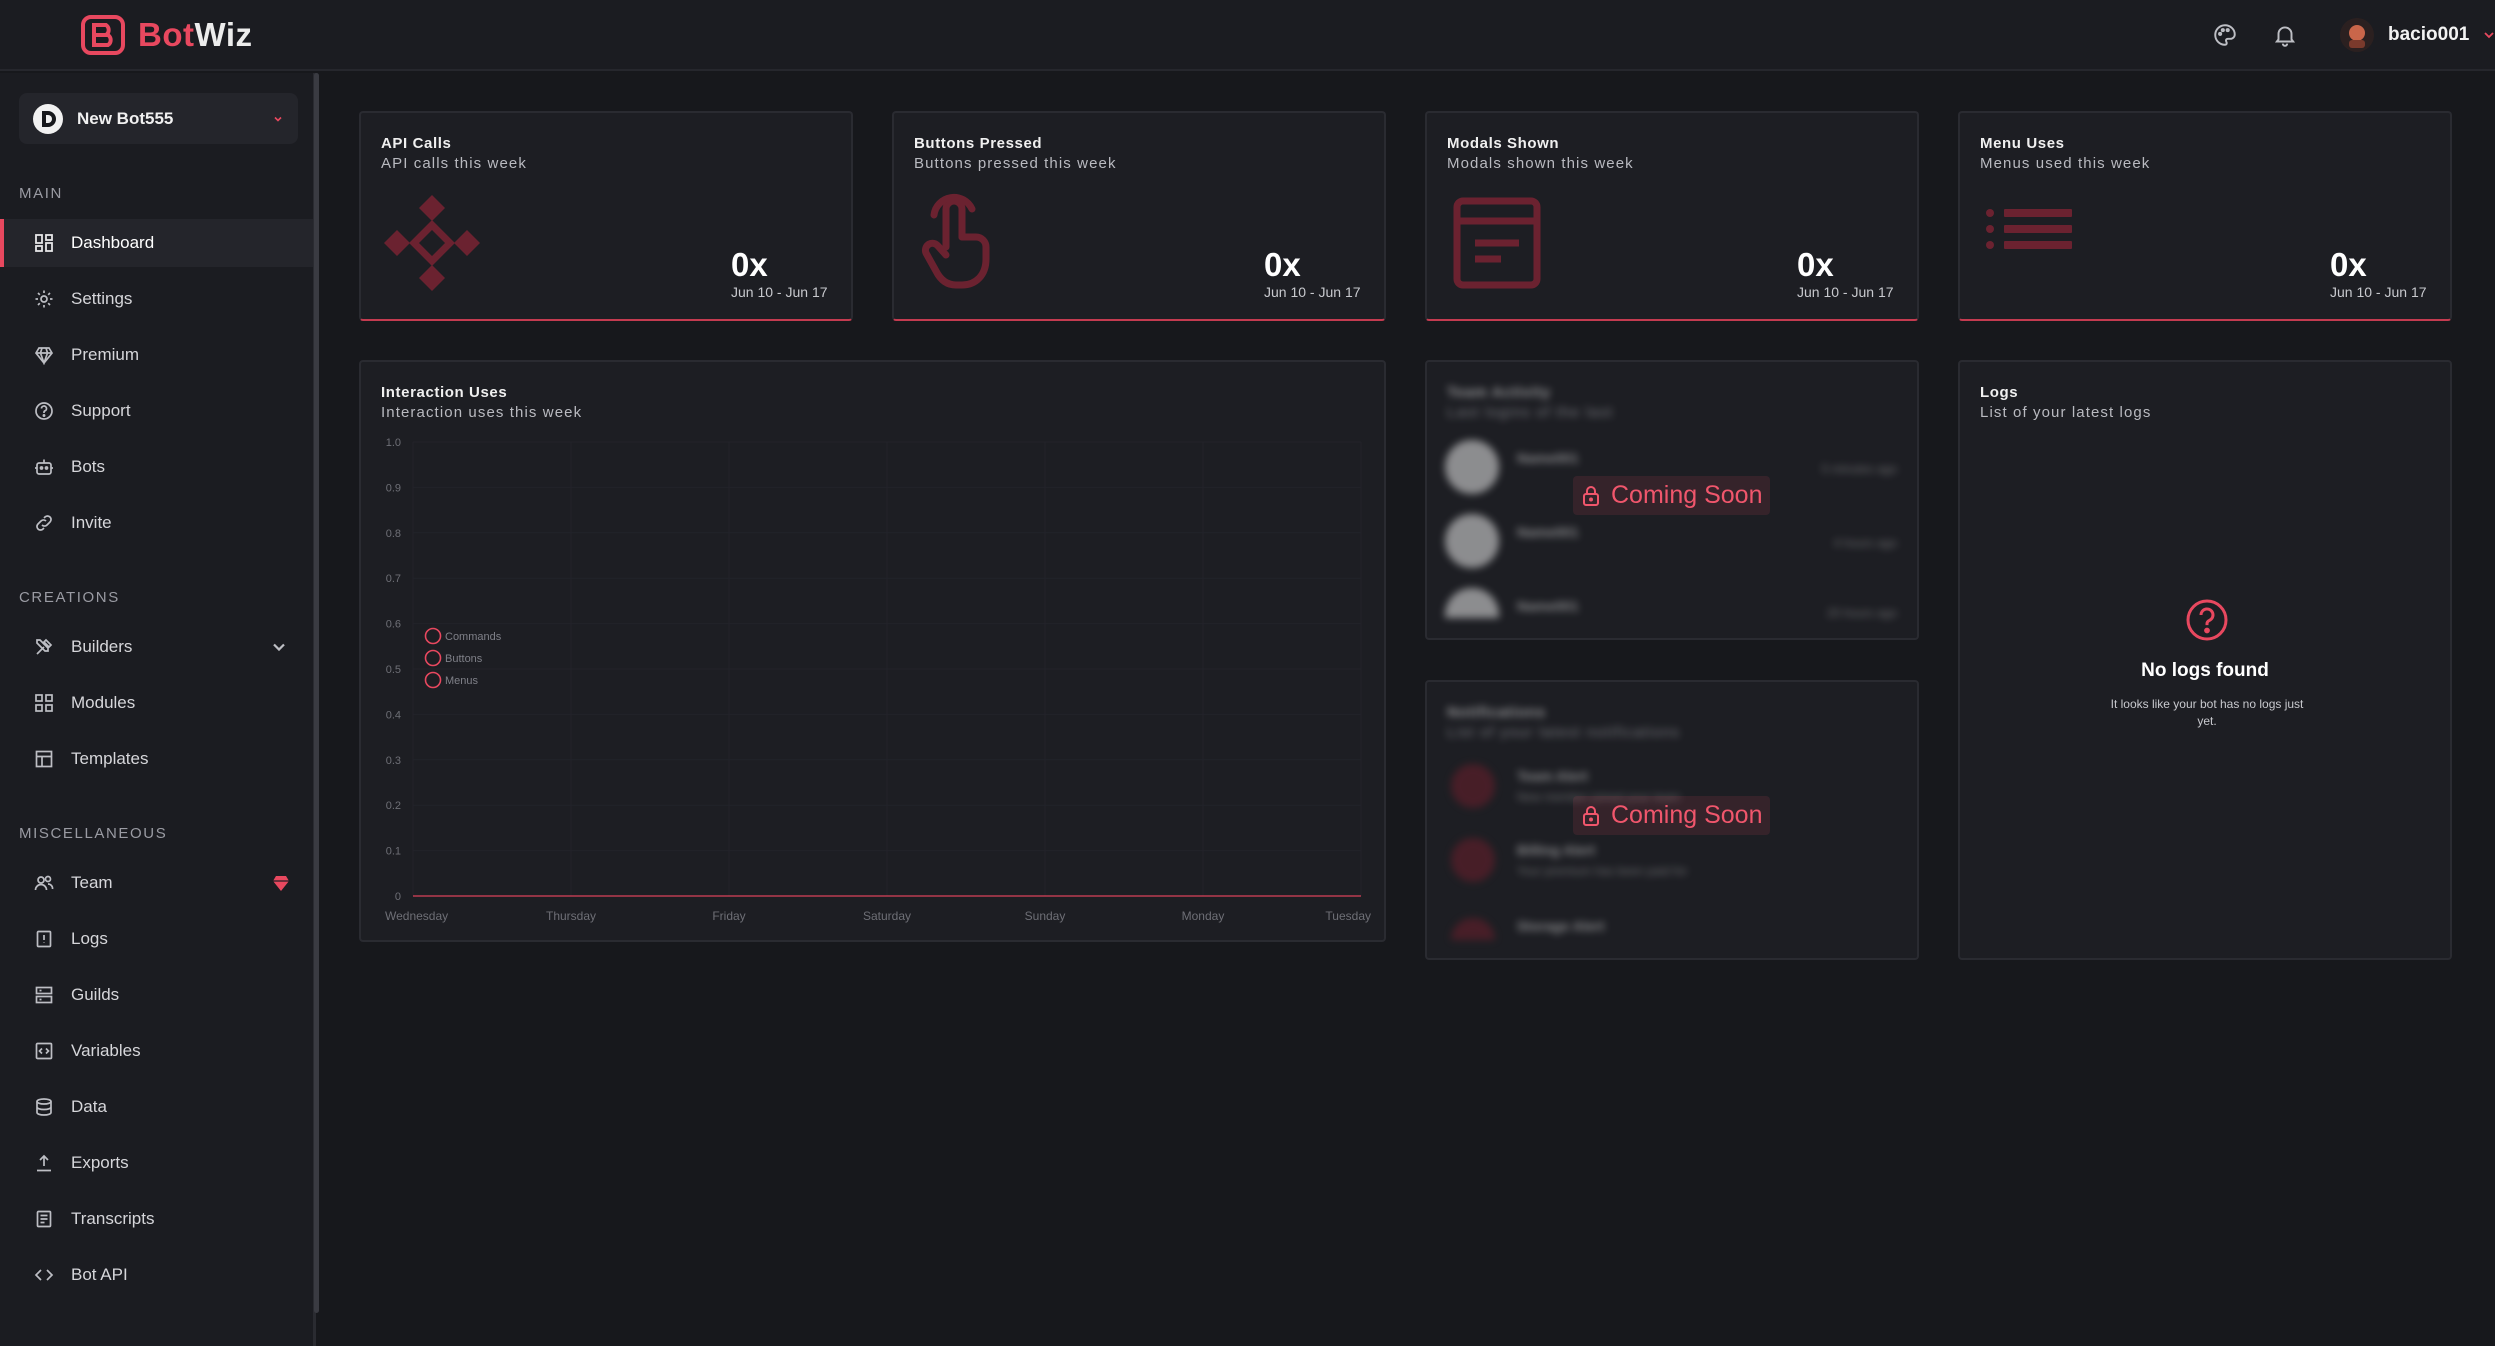 The image size is (2495, 1346). Describe the element at coordinates (156, 1107) in the screenshot. I see `sidebar-item-data: Data` at that location.